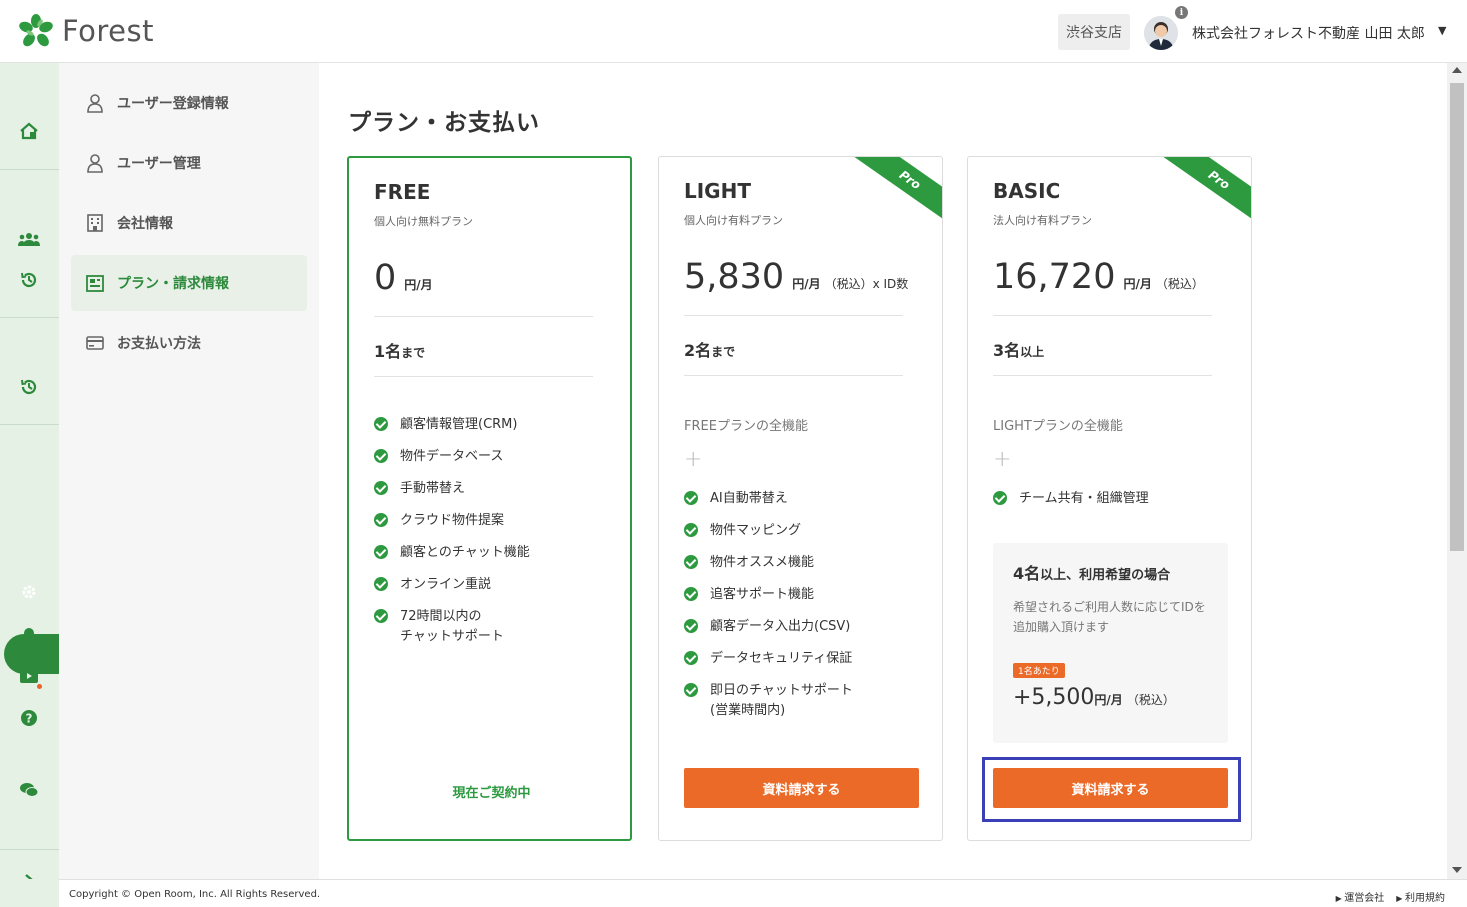 The height and width of the screenshot is (907, 1467). What do you see at coordinates (419, 489) in the screenshot?
I see `feature-item: 手動帯替え` at bounding box center [419, 489].